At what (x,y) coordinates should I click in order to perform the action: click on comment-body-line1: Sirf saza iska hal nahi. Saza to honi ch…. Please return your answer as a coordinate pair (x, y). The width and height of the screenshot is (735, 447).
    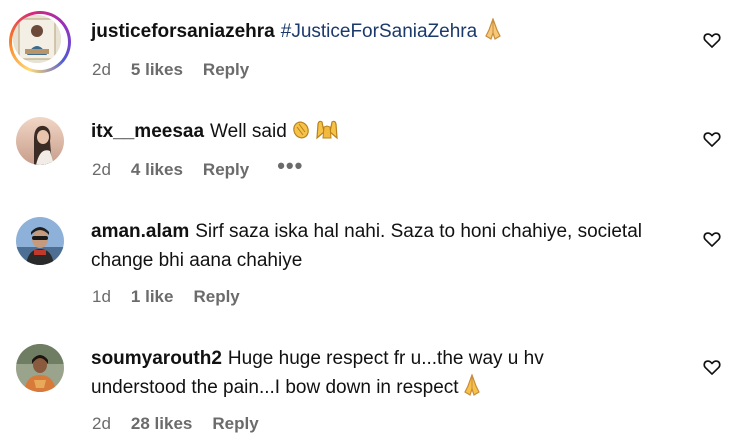
    Looking at the image, I should click on (418, 231).